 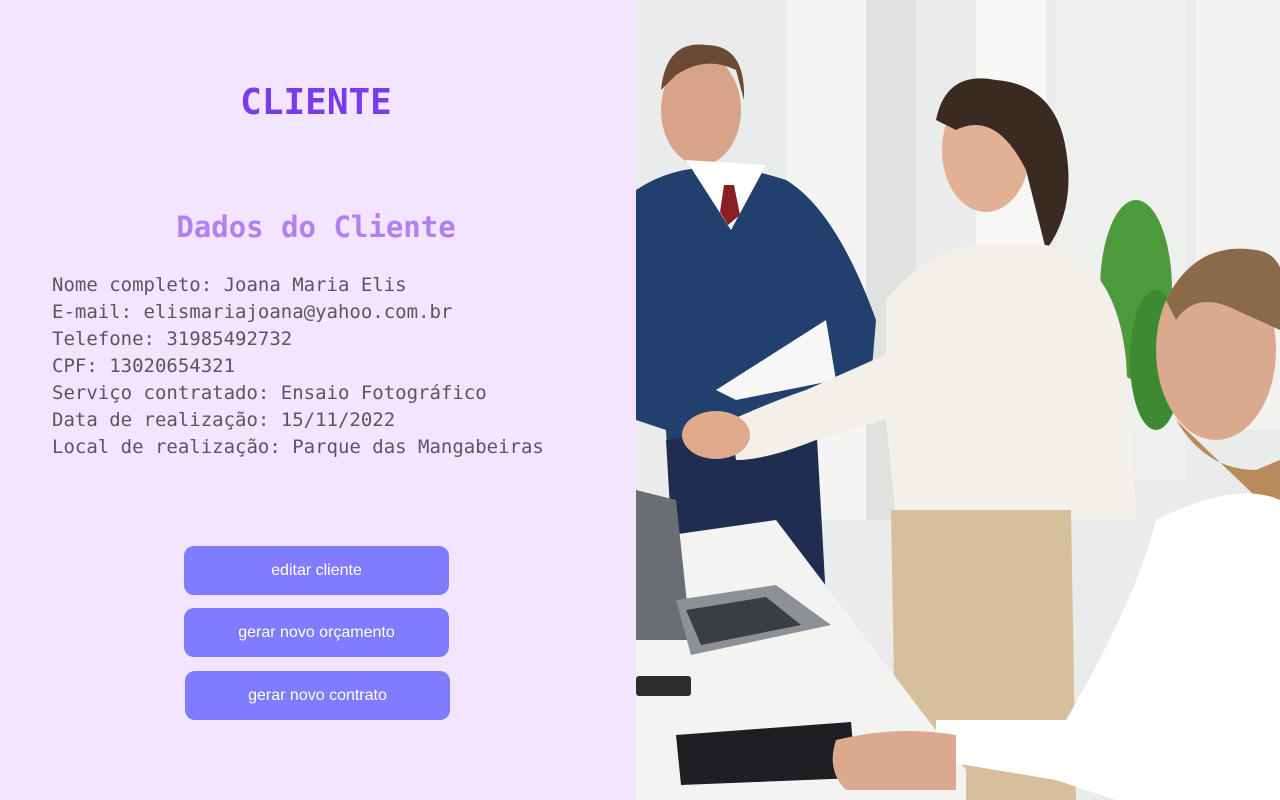 I want to click on edit-client-button: editar cliente, so click(x=316, y=570).